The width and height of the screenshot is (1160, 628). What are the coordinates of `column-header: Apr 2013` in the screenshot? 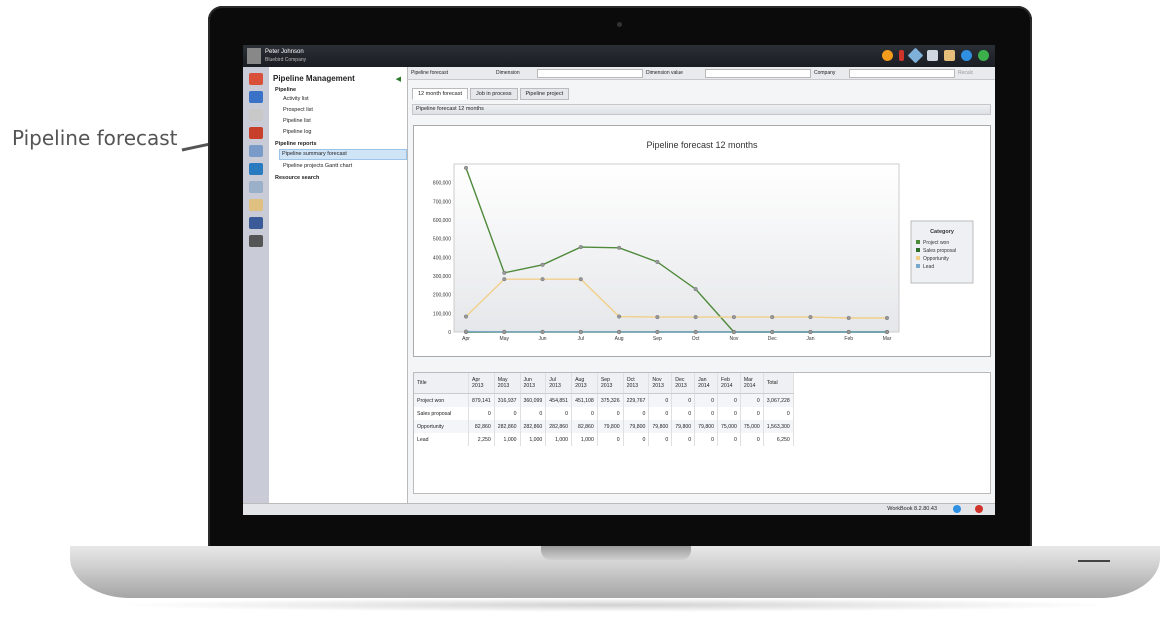 It's located at (481, 383).